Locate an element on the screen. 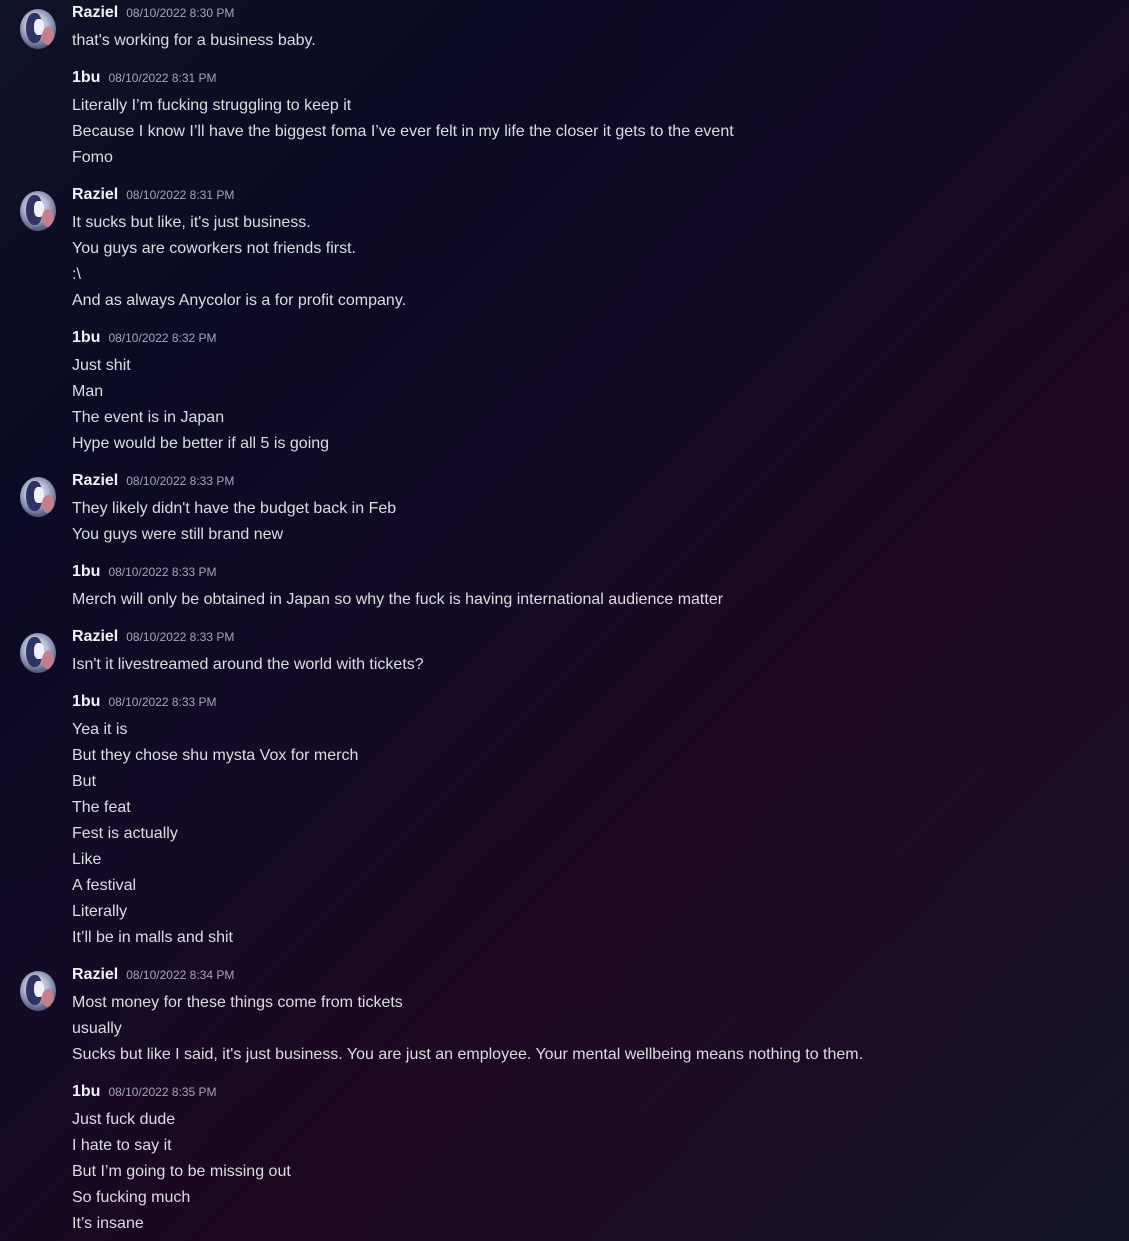  message-line: But they chose shu mysta Vox for merch is located at coordinates (215, 755).